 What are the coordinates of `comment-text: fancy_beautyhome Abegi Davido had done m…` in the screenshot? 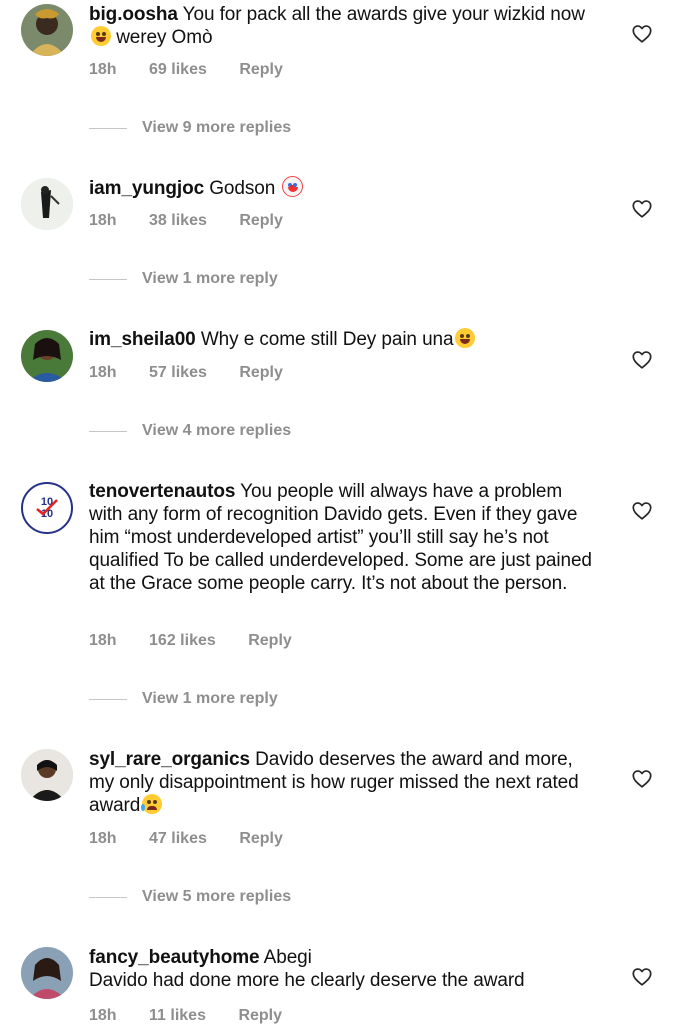 It's located at (341, 969).